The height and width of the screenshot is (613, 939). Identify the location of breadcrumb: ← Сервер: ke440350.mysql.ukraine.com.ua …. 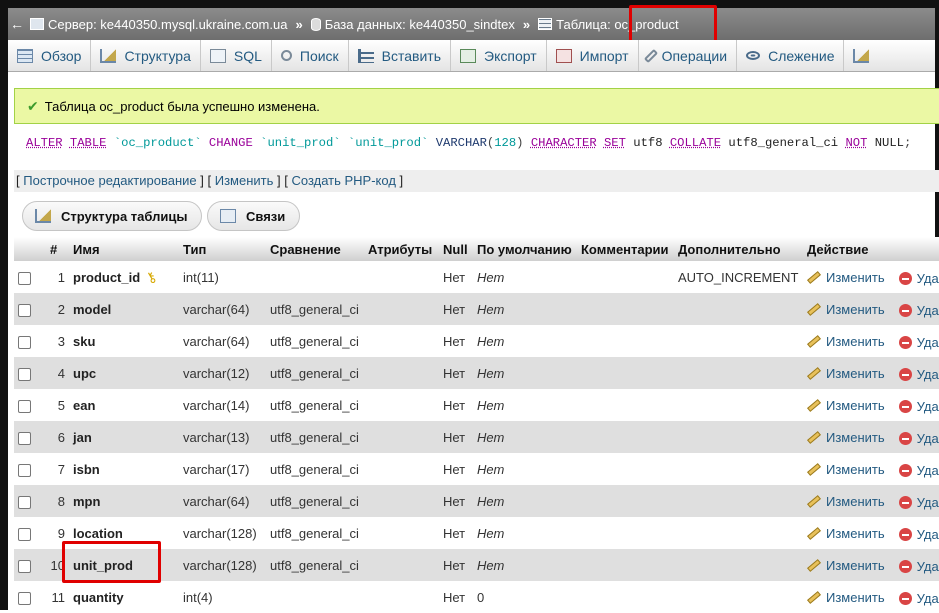
(471, 24).